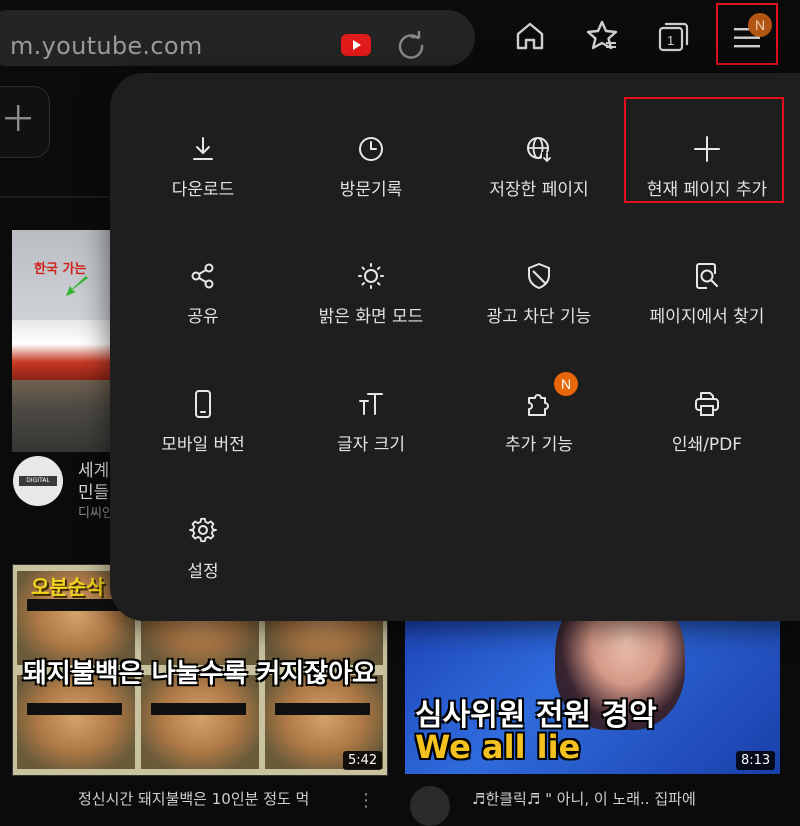 The width and height of the screenshot is (800, 826). Describe the element at coordinates (566, 384) in the screenshot. I see `new-badge: N` at that location.